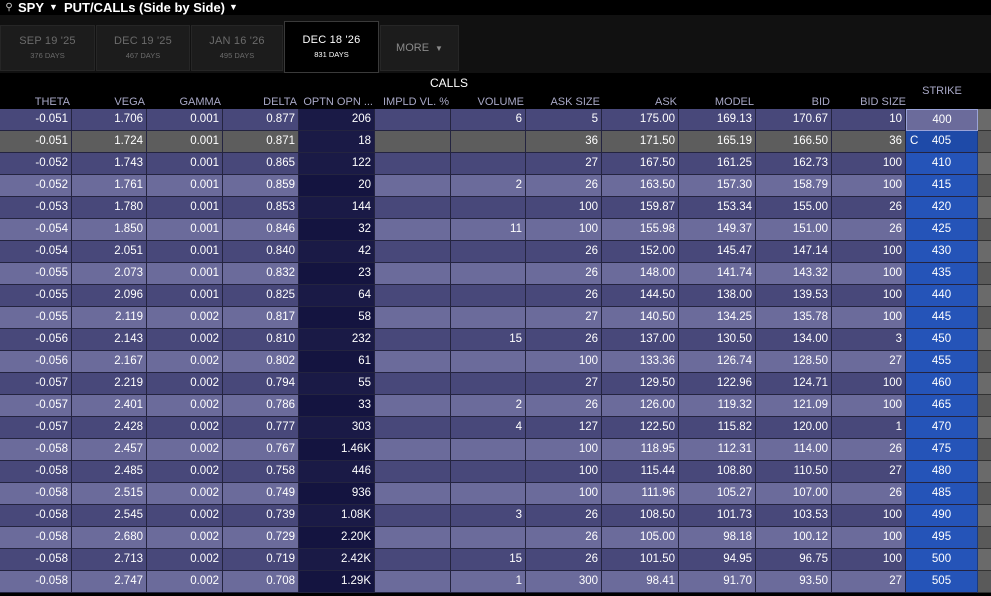 Image resolution: width=991 pixels, height=596 pixels. I want to click on bid-cell: 166.50, so click(794, 142).